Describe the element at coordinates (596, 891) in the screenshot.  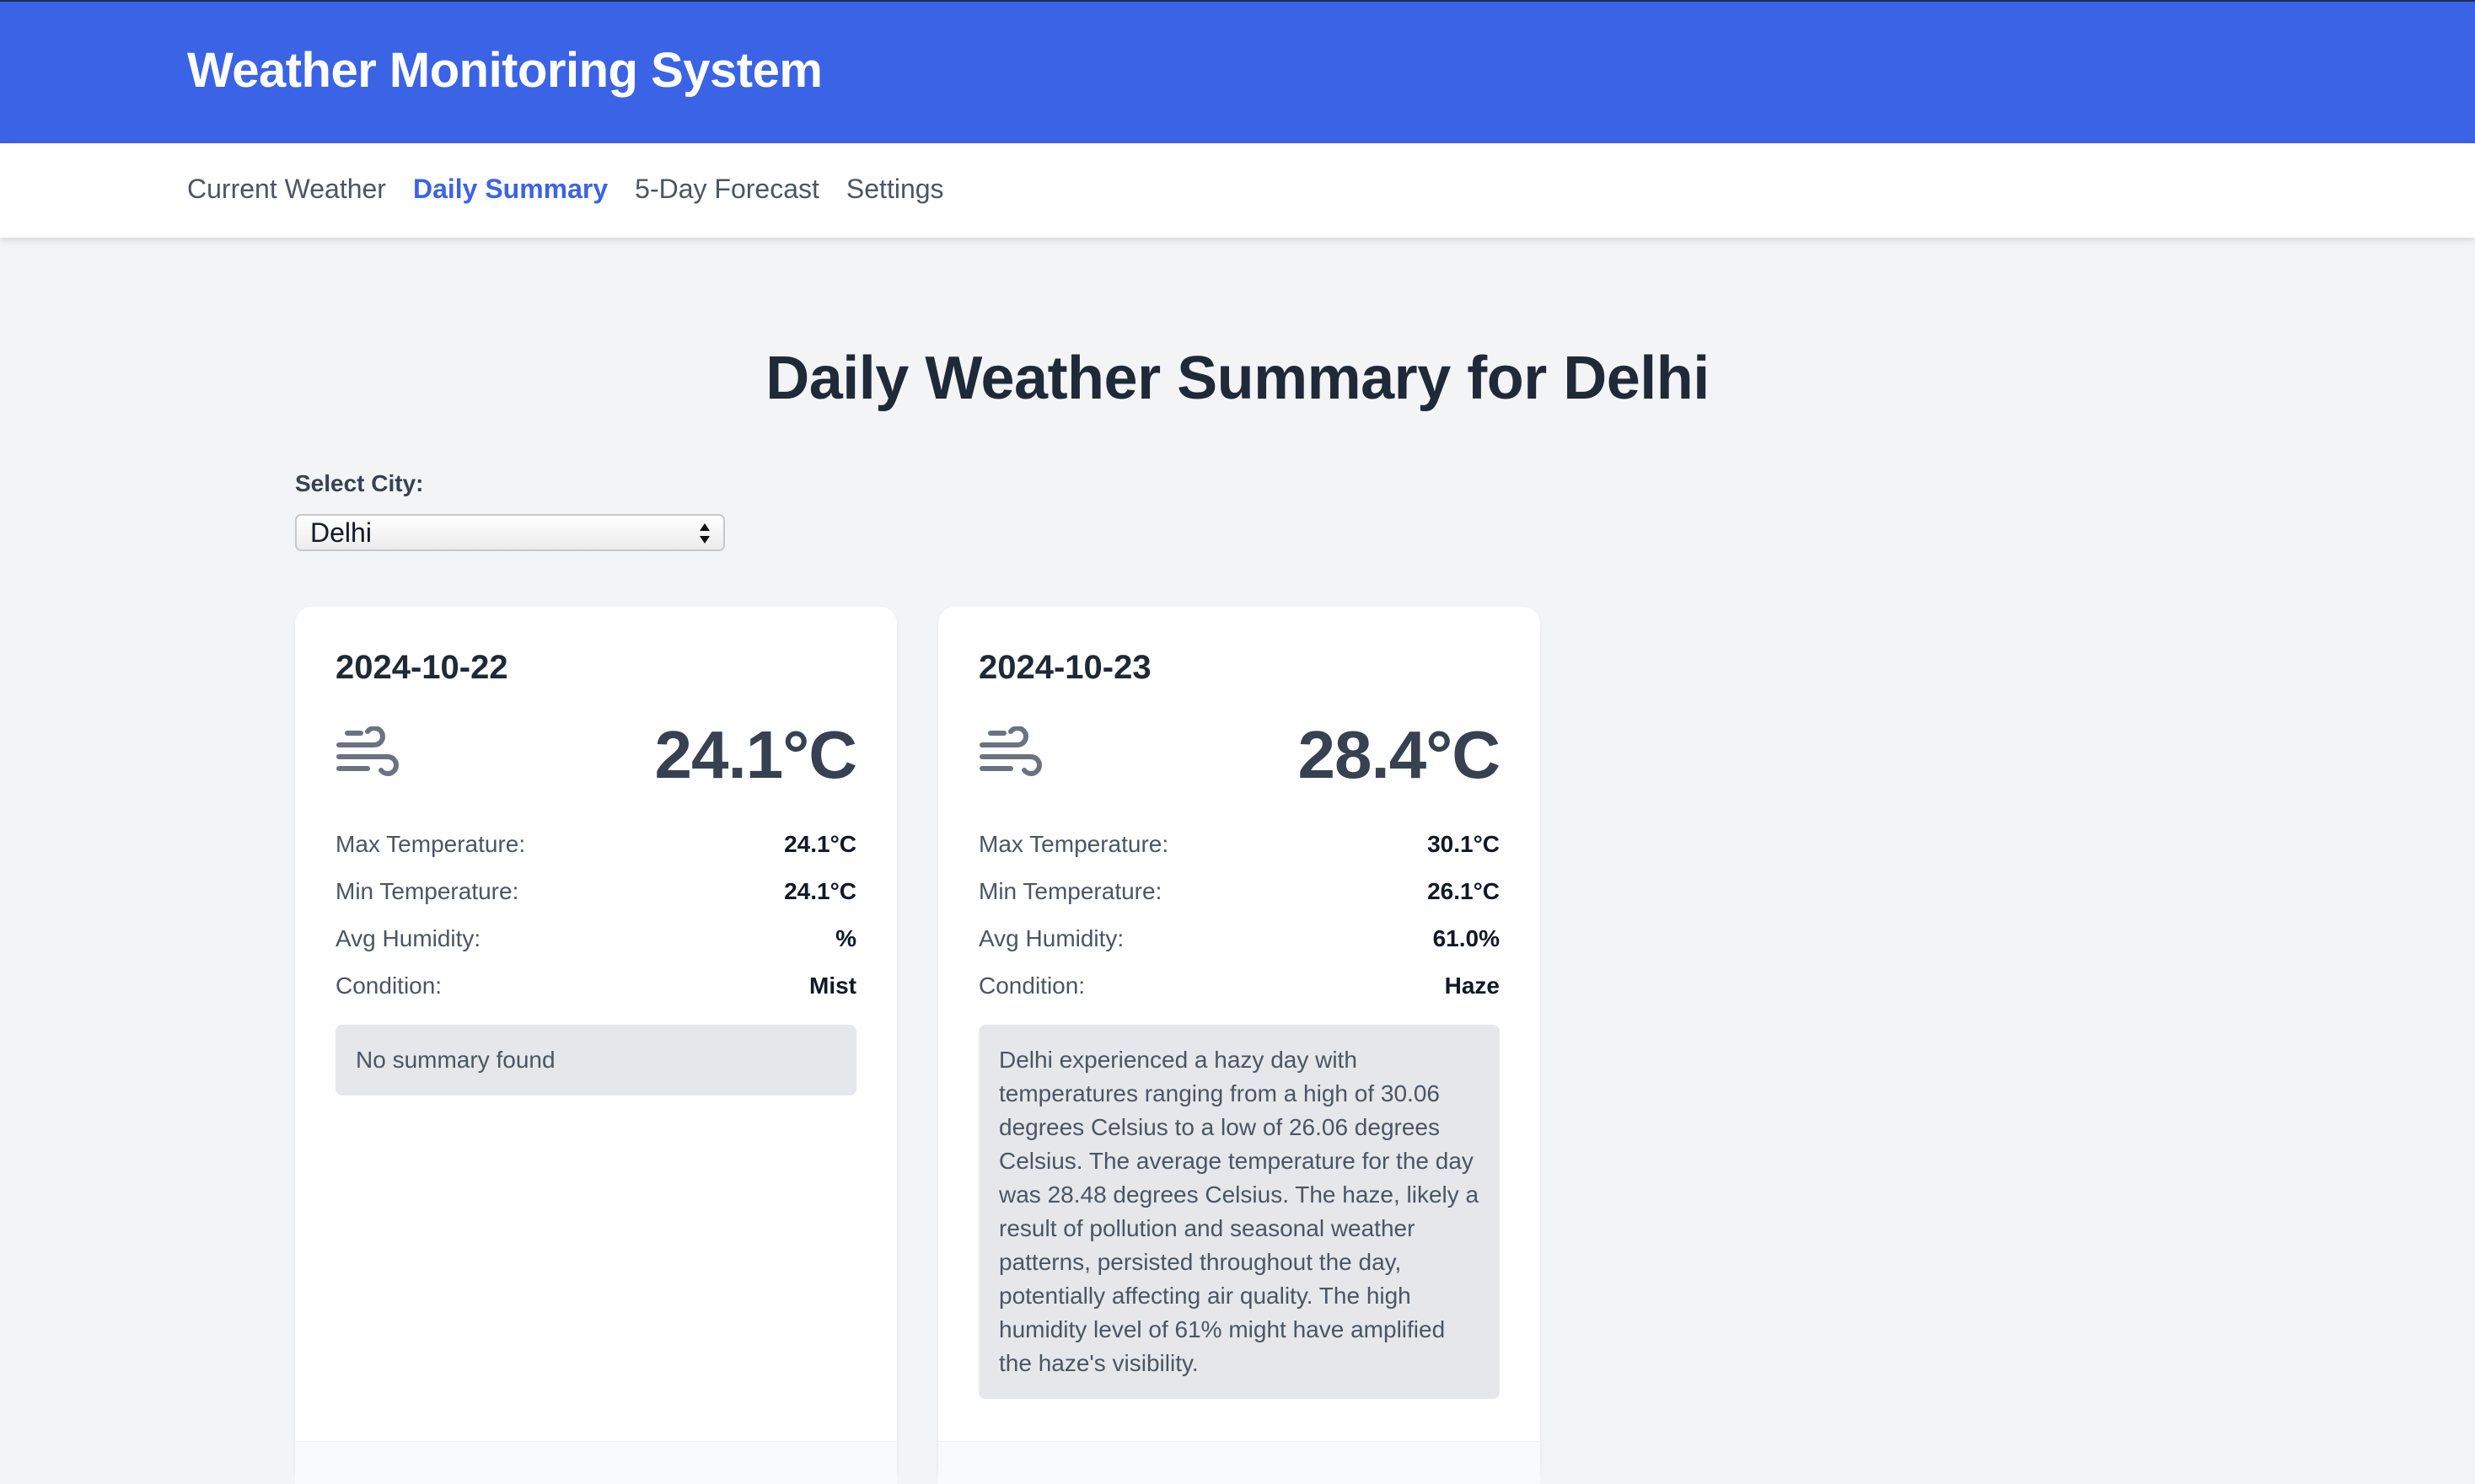
I see `stat-row-min-temp: Min Temperature: 24.1°C` at that location.